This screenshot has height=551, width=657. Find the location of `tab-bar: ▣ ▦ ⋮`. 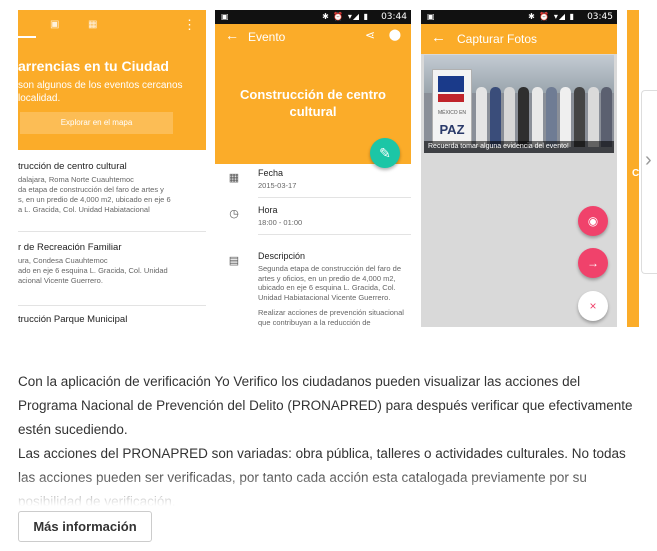

tab-bar: ▣ ▦ ⋮ is located at coordinates (112, 24).